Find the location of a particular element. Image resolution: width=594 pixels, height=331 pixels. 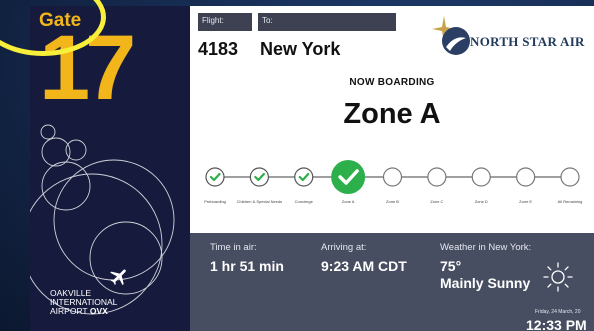

boarding-zone: Zone A is located at coordinates (392, 114).